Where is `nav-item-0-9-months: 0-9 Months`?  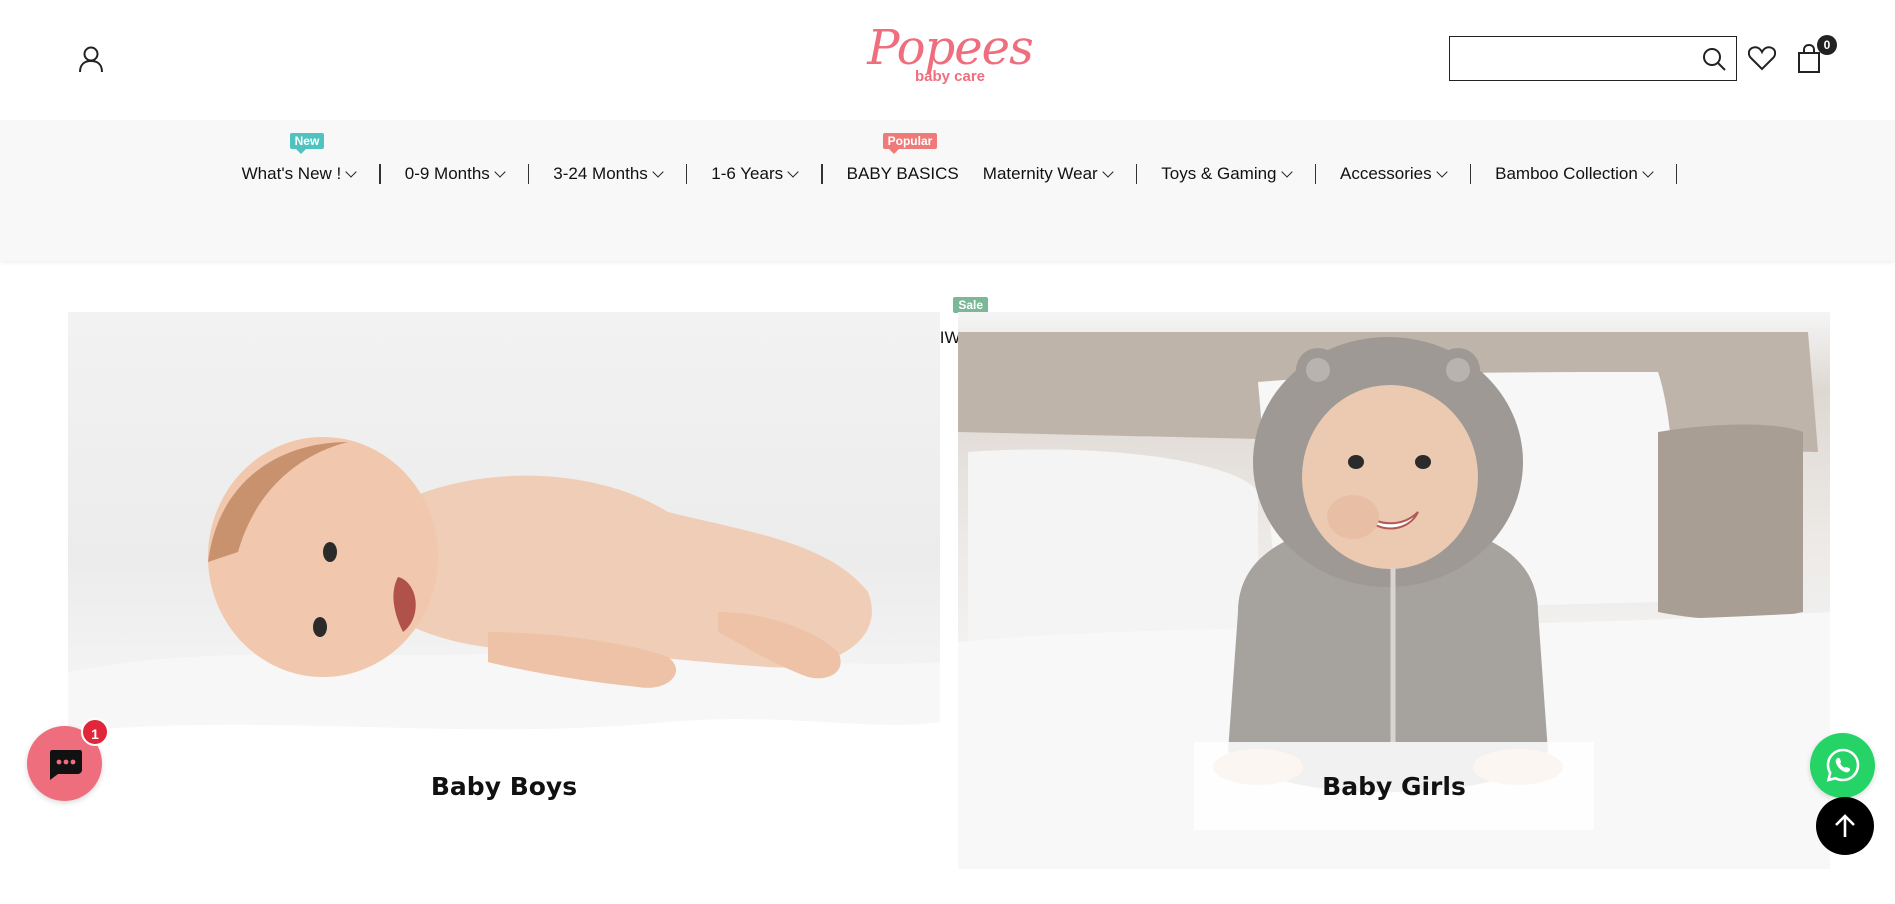 nav-item-0-9-months: 0-9 Months is located at coordinates (454, 174).